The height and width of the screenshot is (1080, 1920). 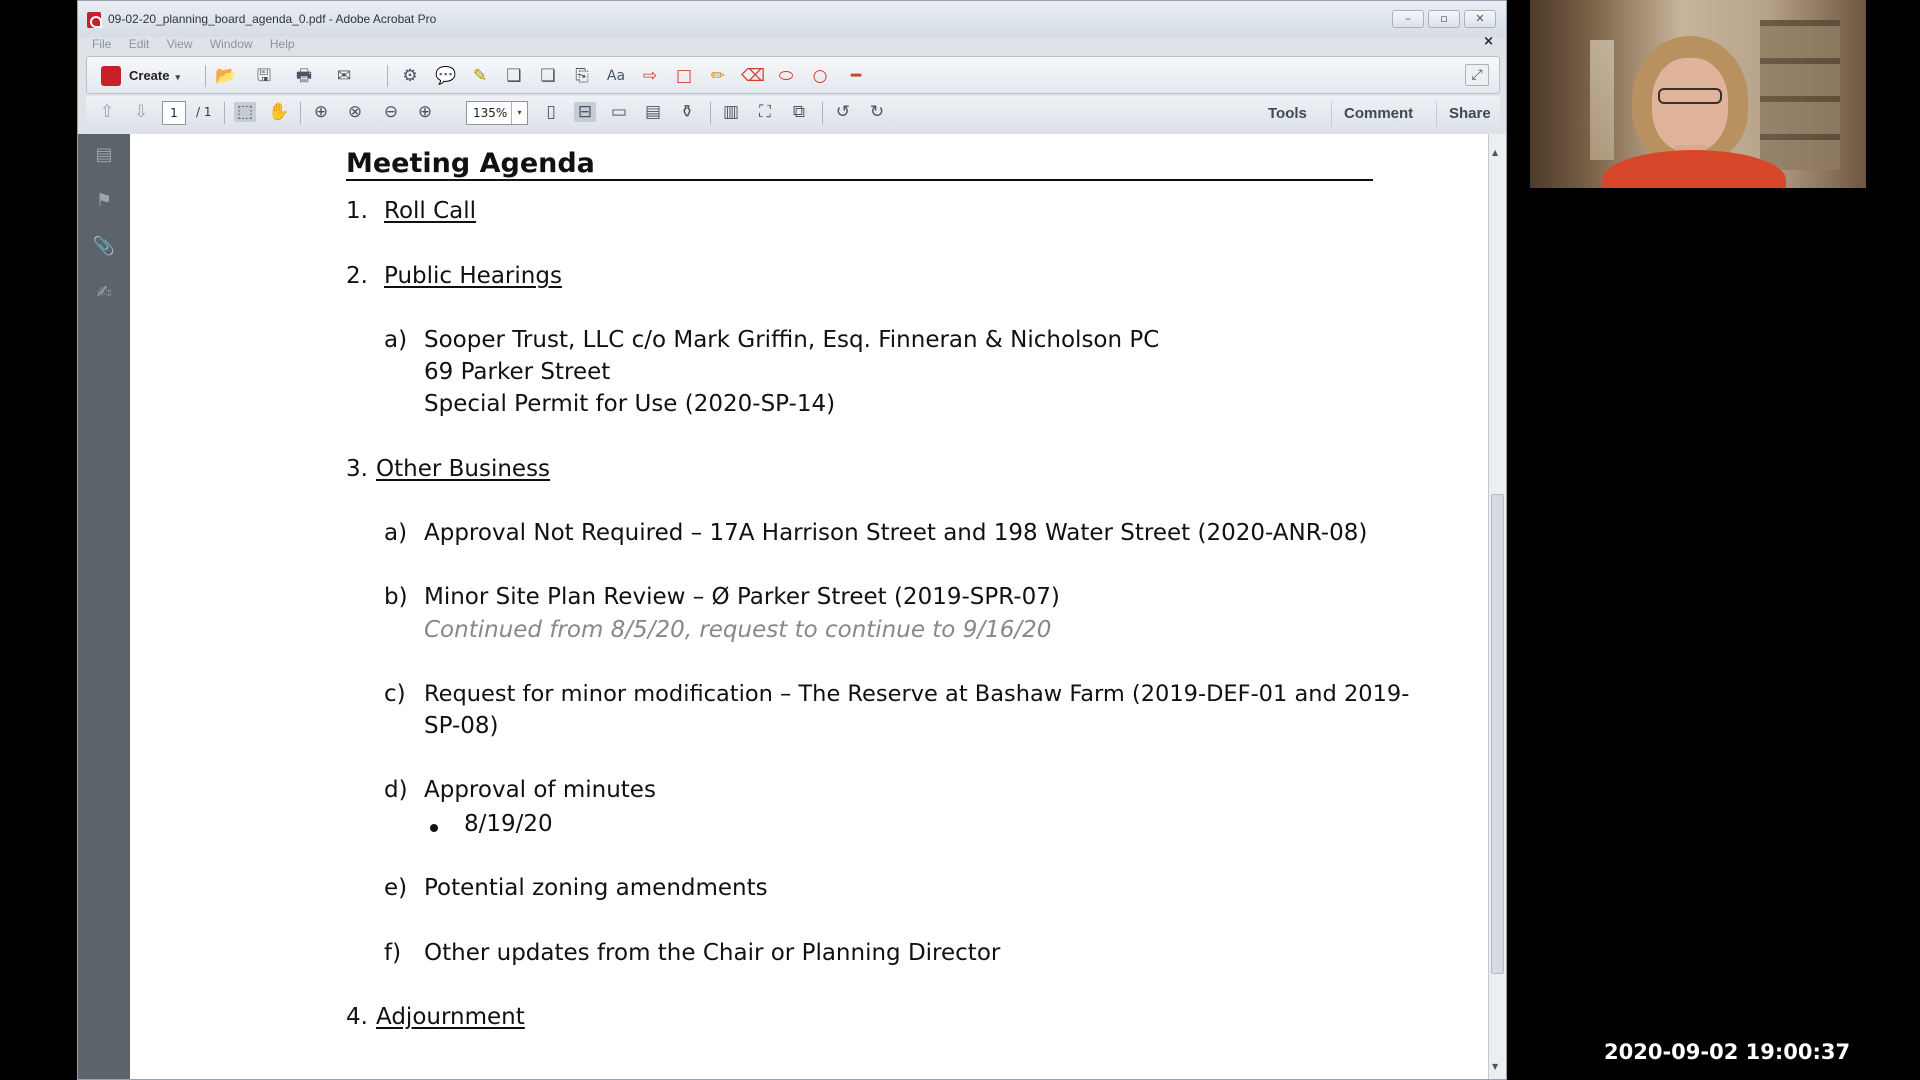 What do you see at coordinates (687, 112) in the screenshot?
I see `stamp-tool-icon: ⚱` at bounding box center [687, 112].